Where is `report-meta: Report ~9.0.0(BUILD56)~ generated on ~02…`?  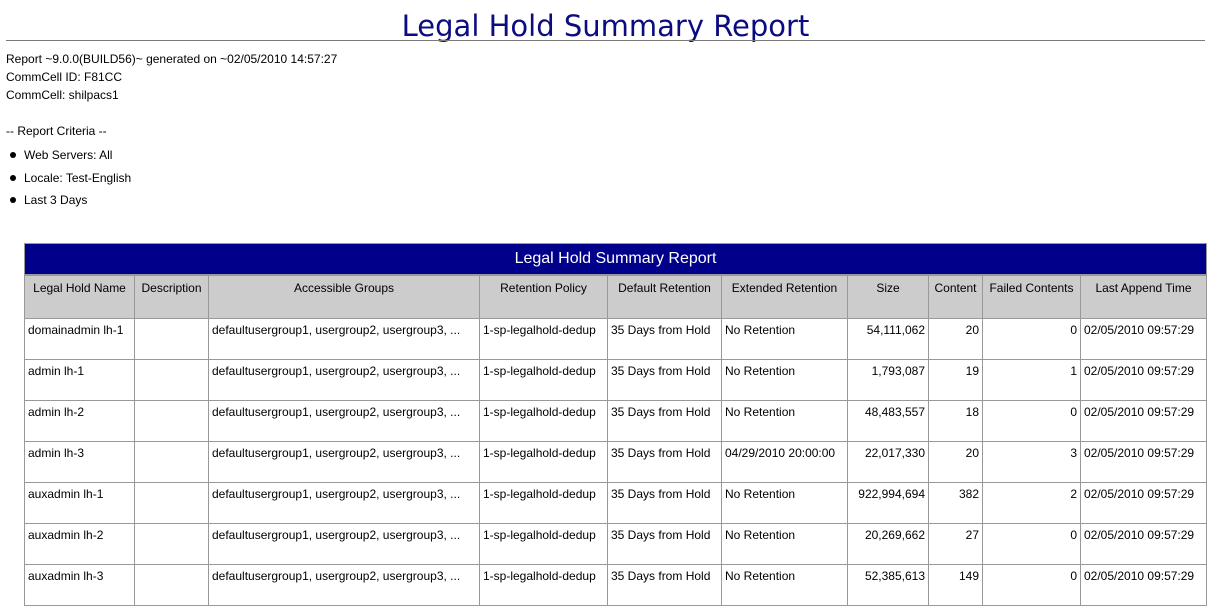
report-meta: Report ~9.0.0(BUILD56)~ generated on ~02… is located at coordinates (171, 77).